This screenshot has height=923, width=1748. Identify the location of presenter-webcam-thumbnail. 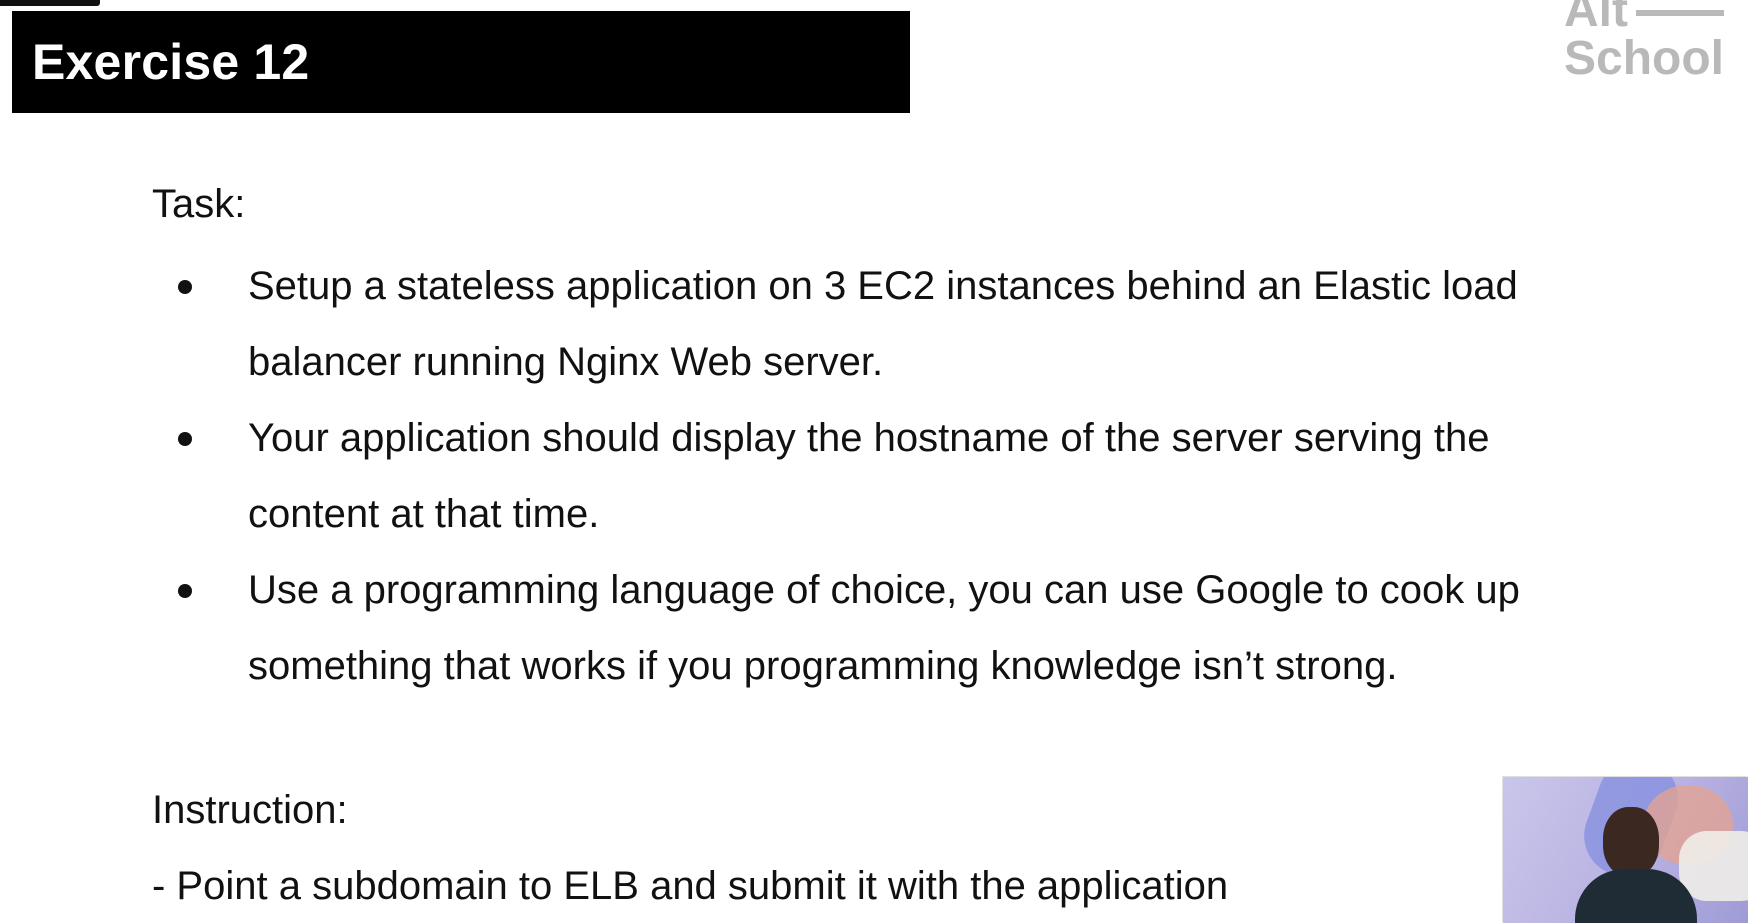
(1625, 850).